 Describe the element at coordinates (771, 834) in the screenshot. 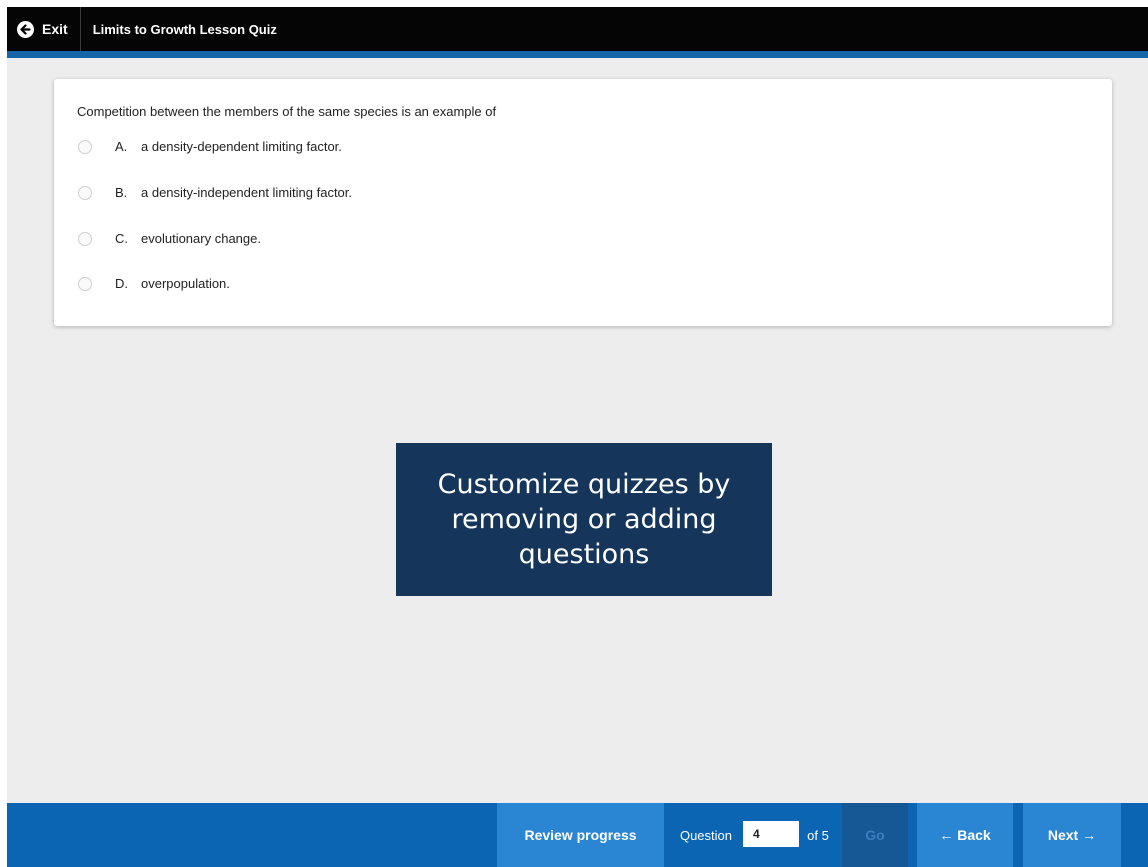

I see `question-number-input` at that location.